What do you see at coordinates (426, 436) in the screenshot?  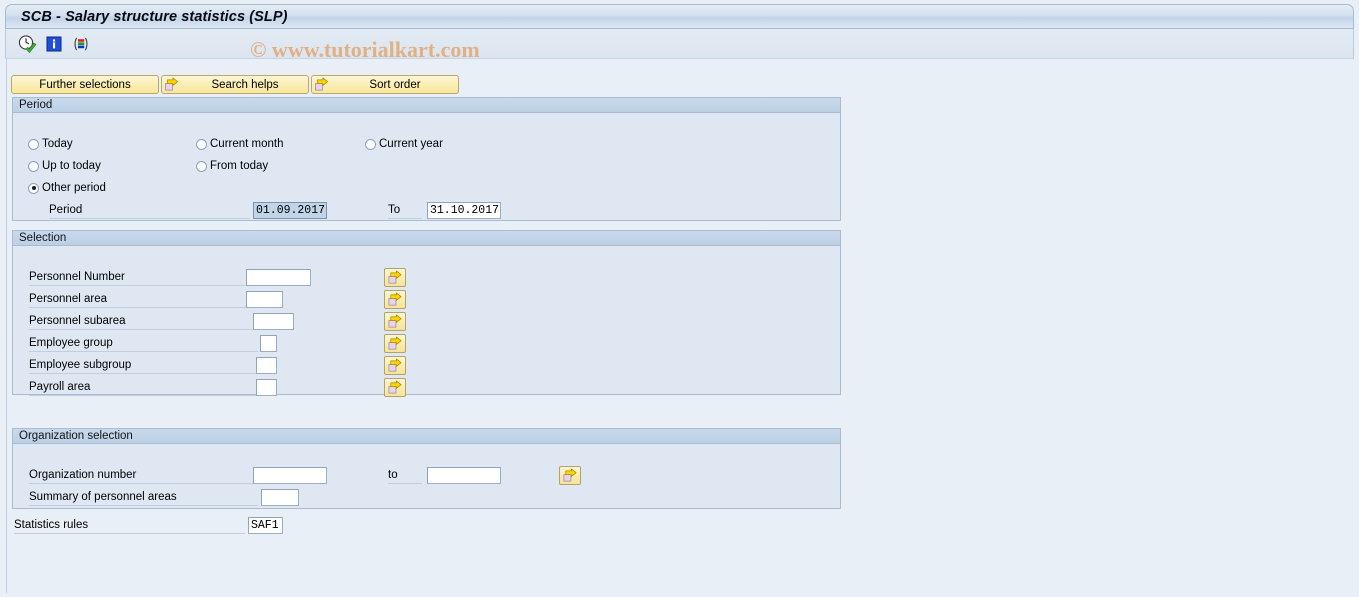 I see `organization-group-title: Organization selection` at bounding box center [426, 436].